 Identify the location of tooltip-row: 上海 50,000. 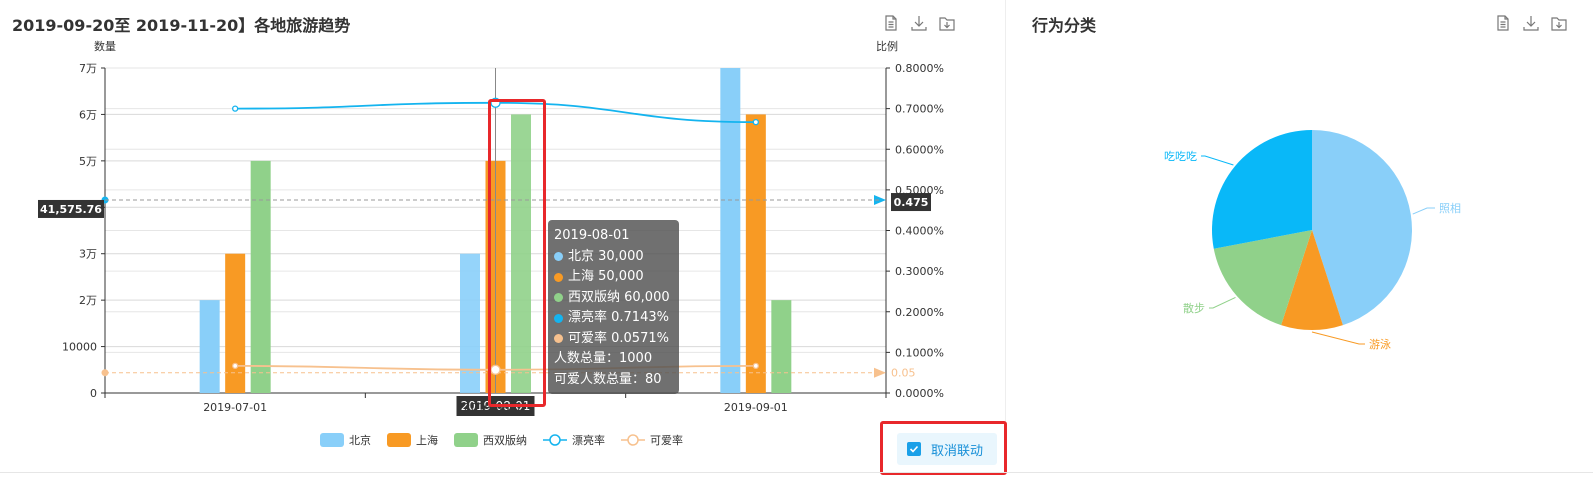
(613, 277).